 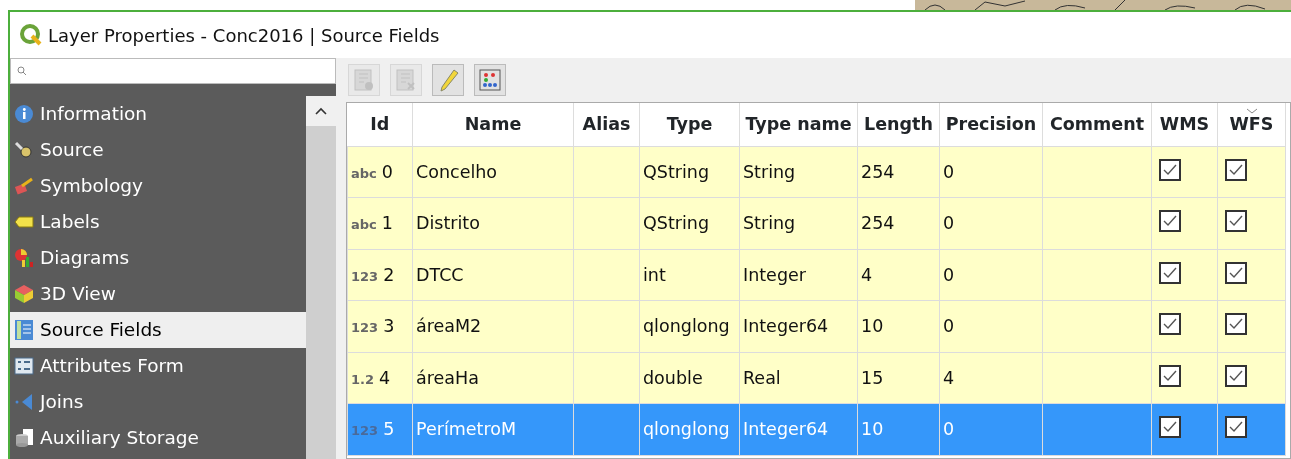 I want to click on sidebar-item: Source, so click(x=158, y=150).